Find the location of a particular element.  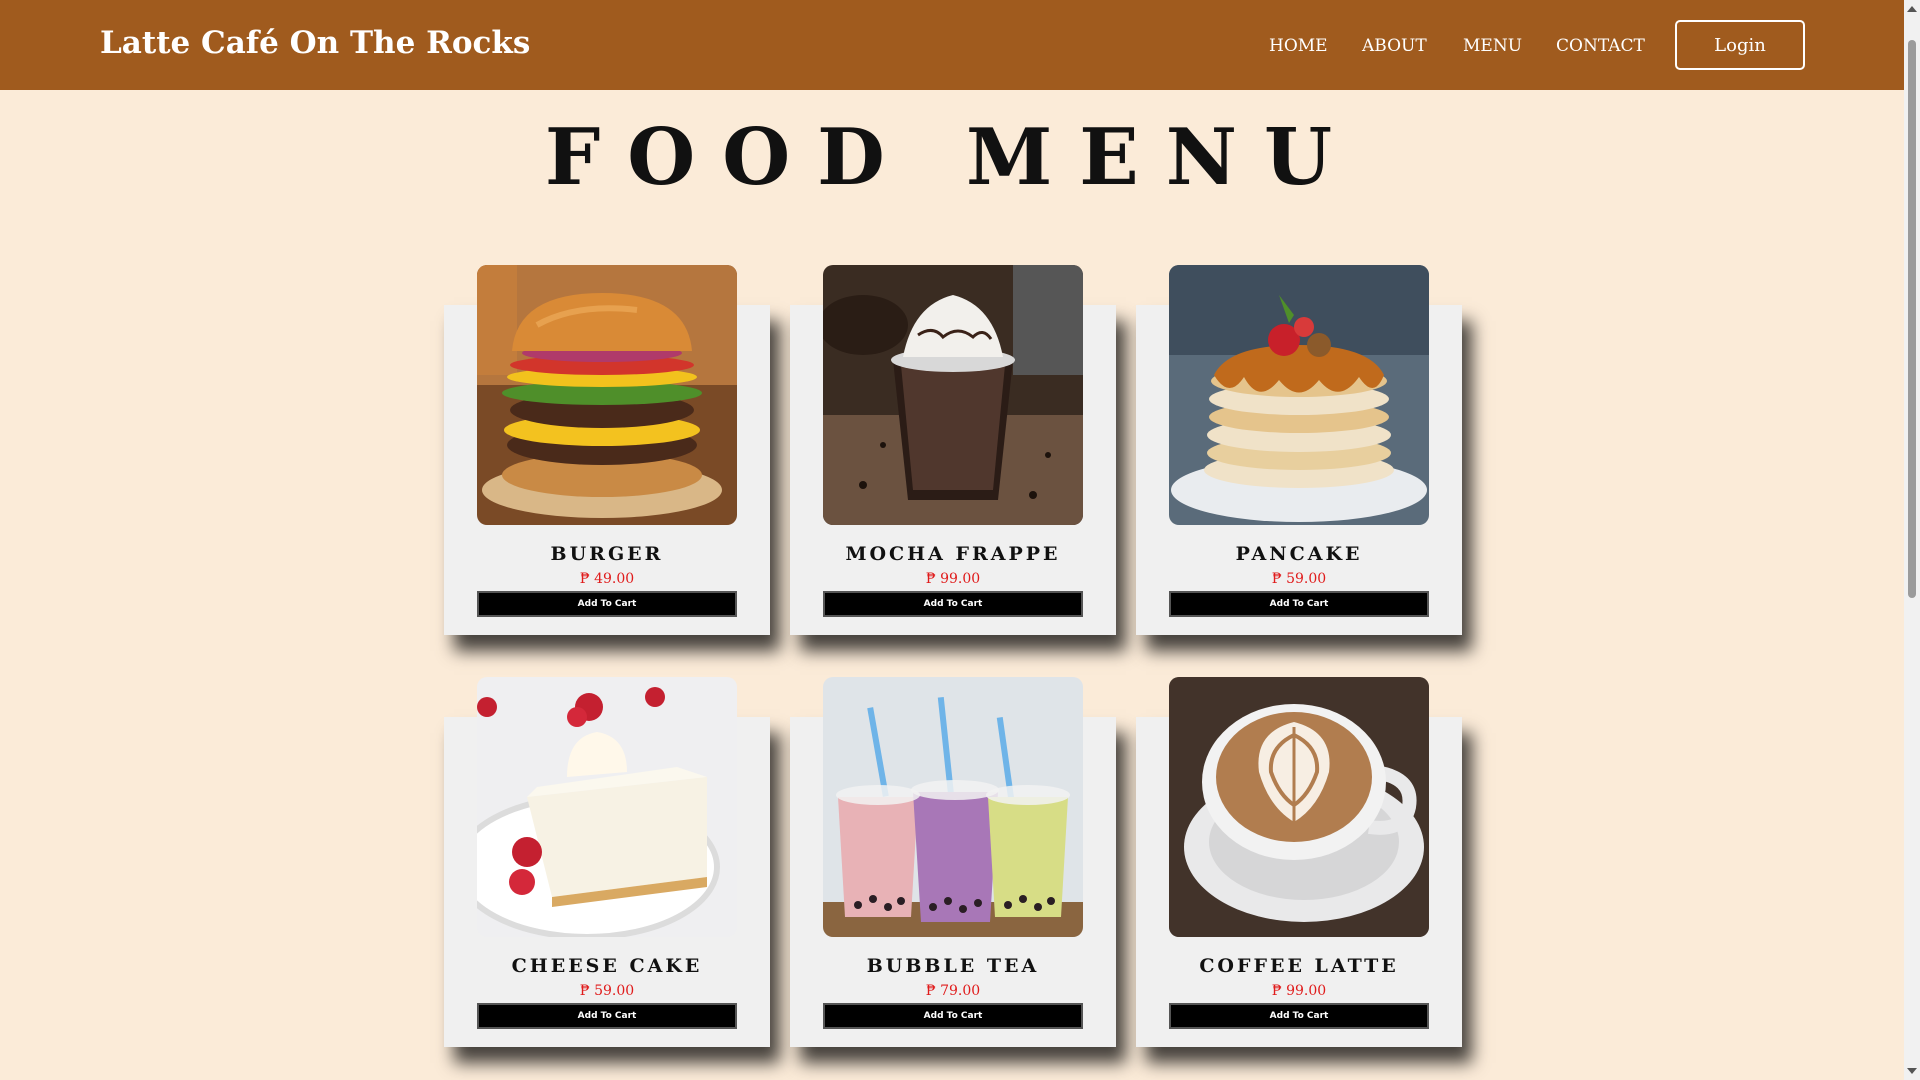

item-name: BURGER is located at coordinates (607, 554).